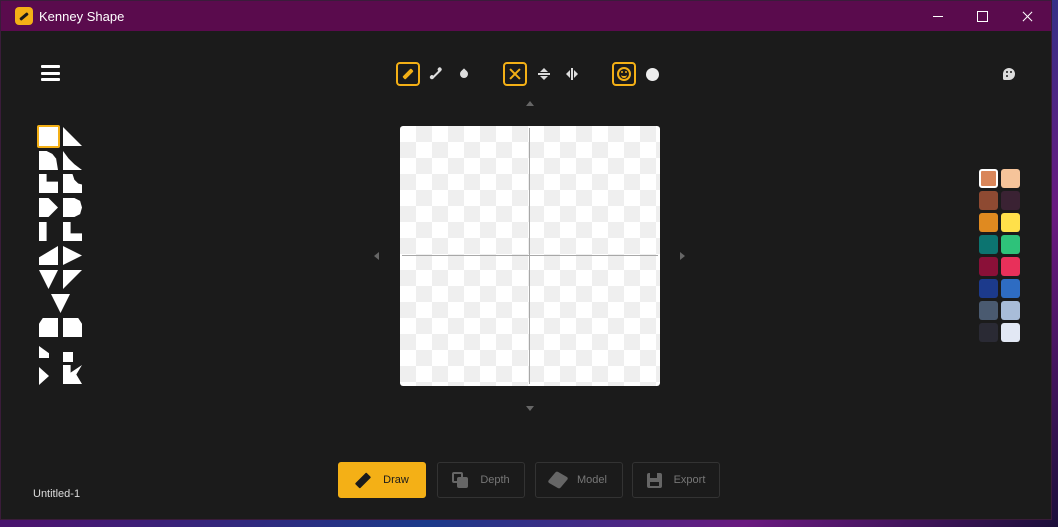 The image size is (1058, 527). I want to click on shape-concave-curve, so click(72, 160).